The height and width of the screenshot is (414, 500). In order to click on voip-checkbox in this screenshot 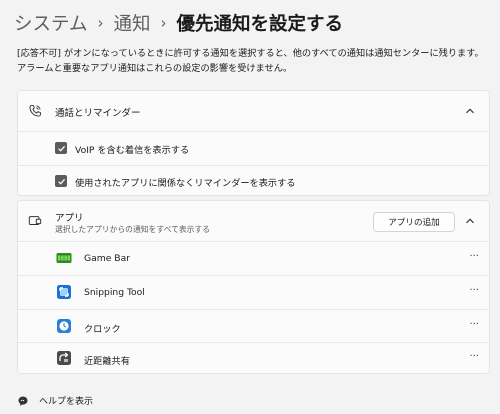, I will do `click(61, 148)`.